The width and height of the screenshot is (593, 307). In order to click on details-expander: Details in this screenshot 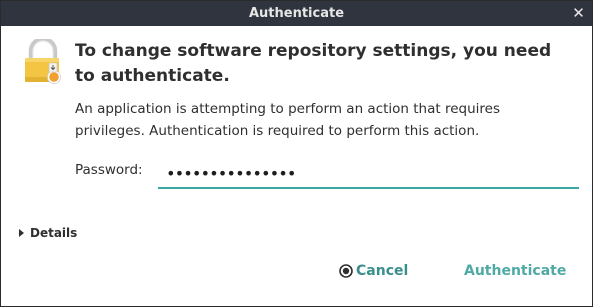, I will do `click(48, 233)`.